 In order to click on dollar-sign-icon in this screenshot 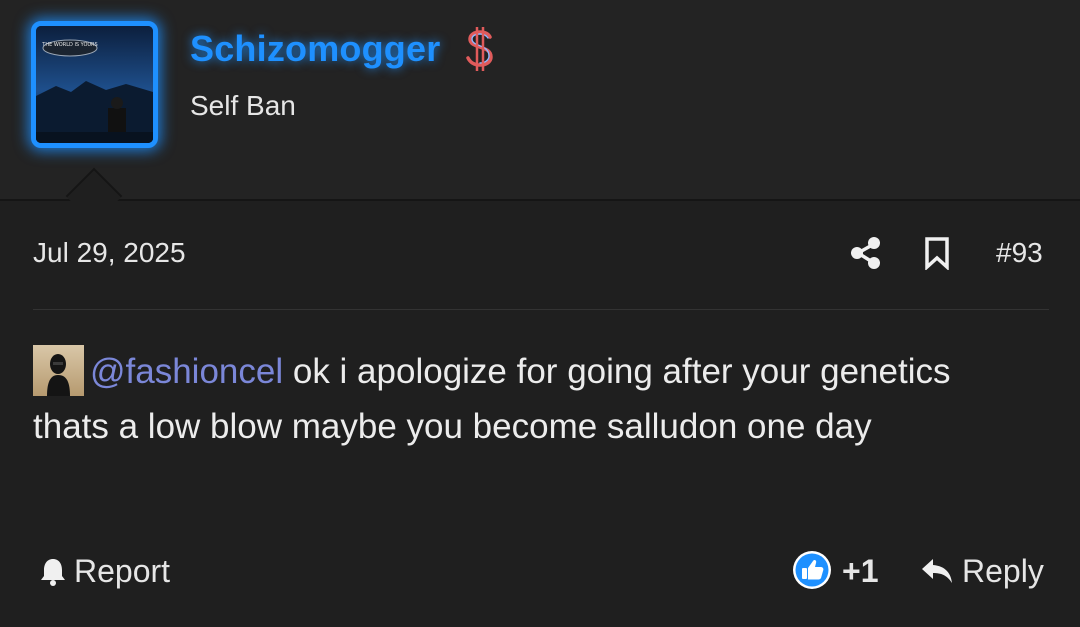, I will do `click(479, 49)`.